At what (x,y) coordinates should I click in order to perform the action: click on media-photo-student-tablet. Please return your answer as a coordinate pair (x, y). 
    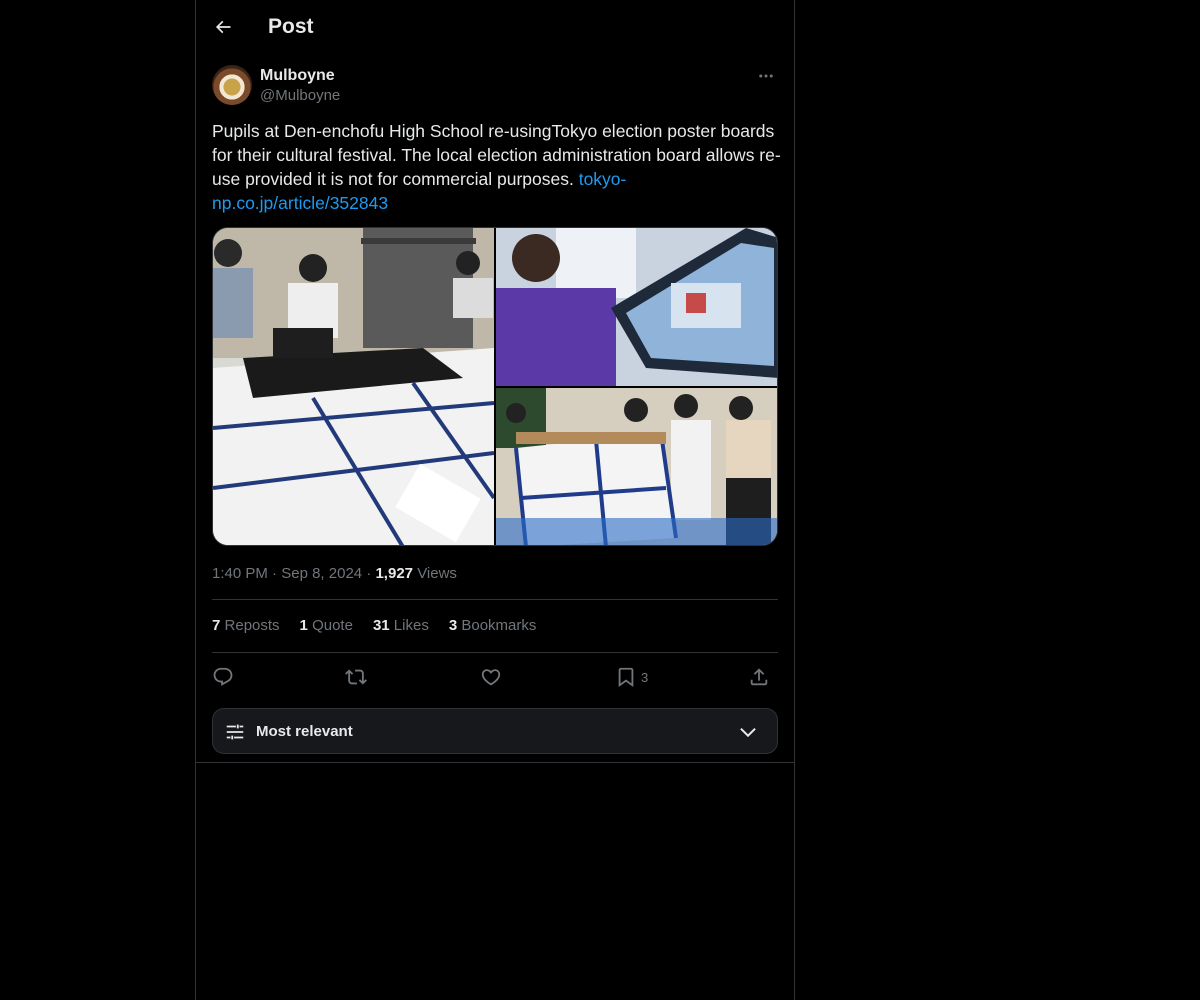
    Looking at the image, I should click on (636, 307).